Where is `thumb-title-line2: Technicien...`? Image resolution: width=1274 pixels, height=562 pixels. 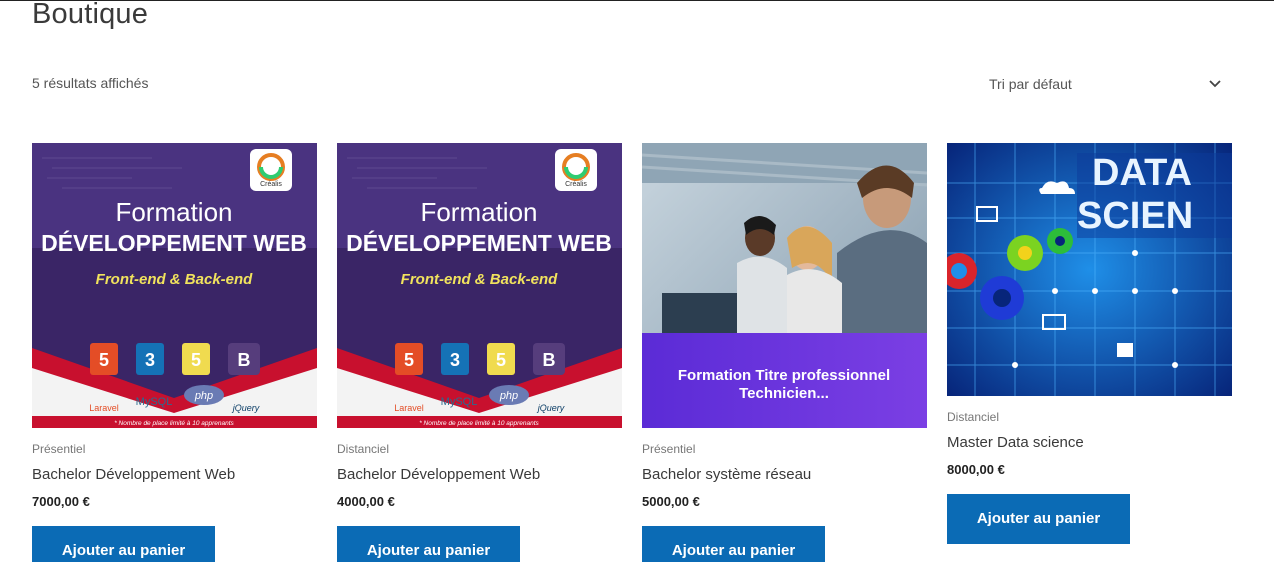
thumb-title-line2: Technicien... is located at coordinates (784, 393).